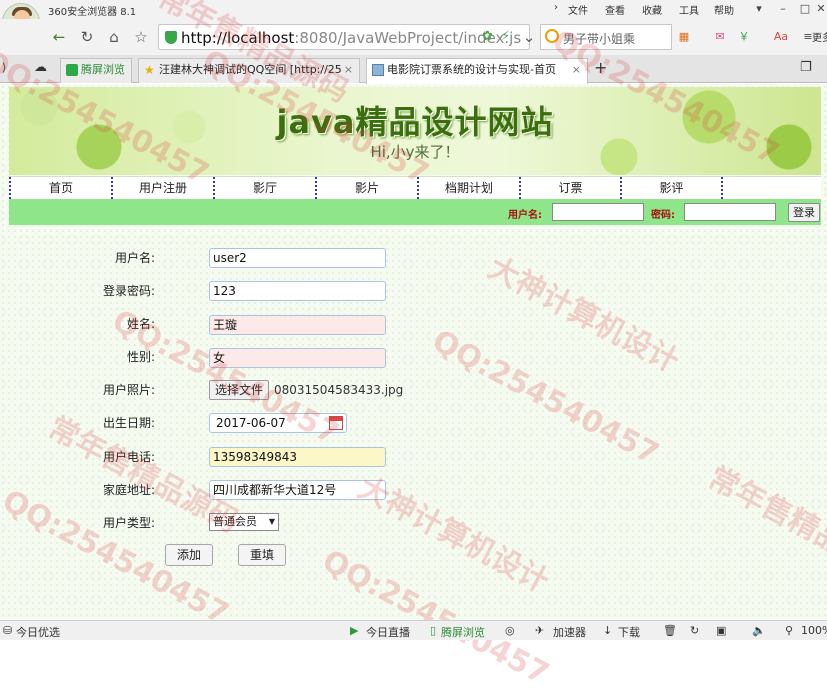 This screenshot has height=692, width=827. Describe the element at coordinates (366, 188) in the screenshot. I see `nav-movies: 影片` at that location.